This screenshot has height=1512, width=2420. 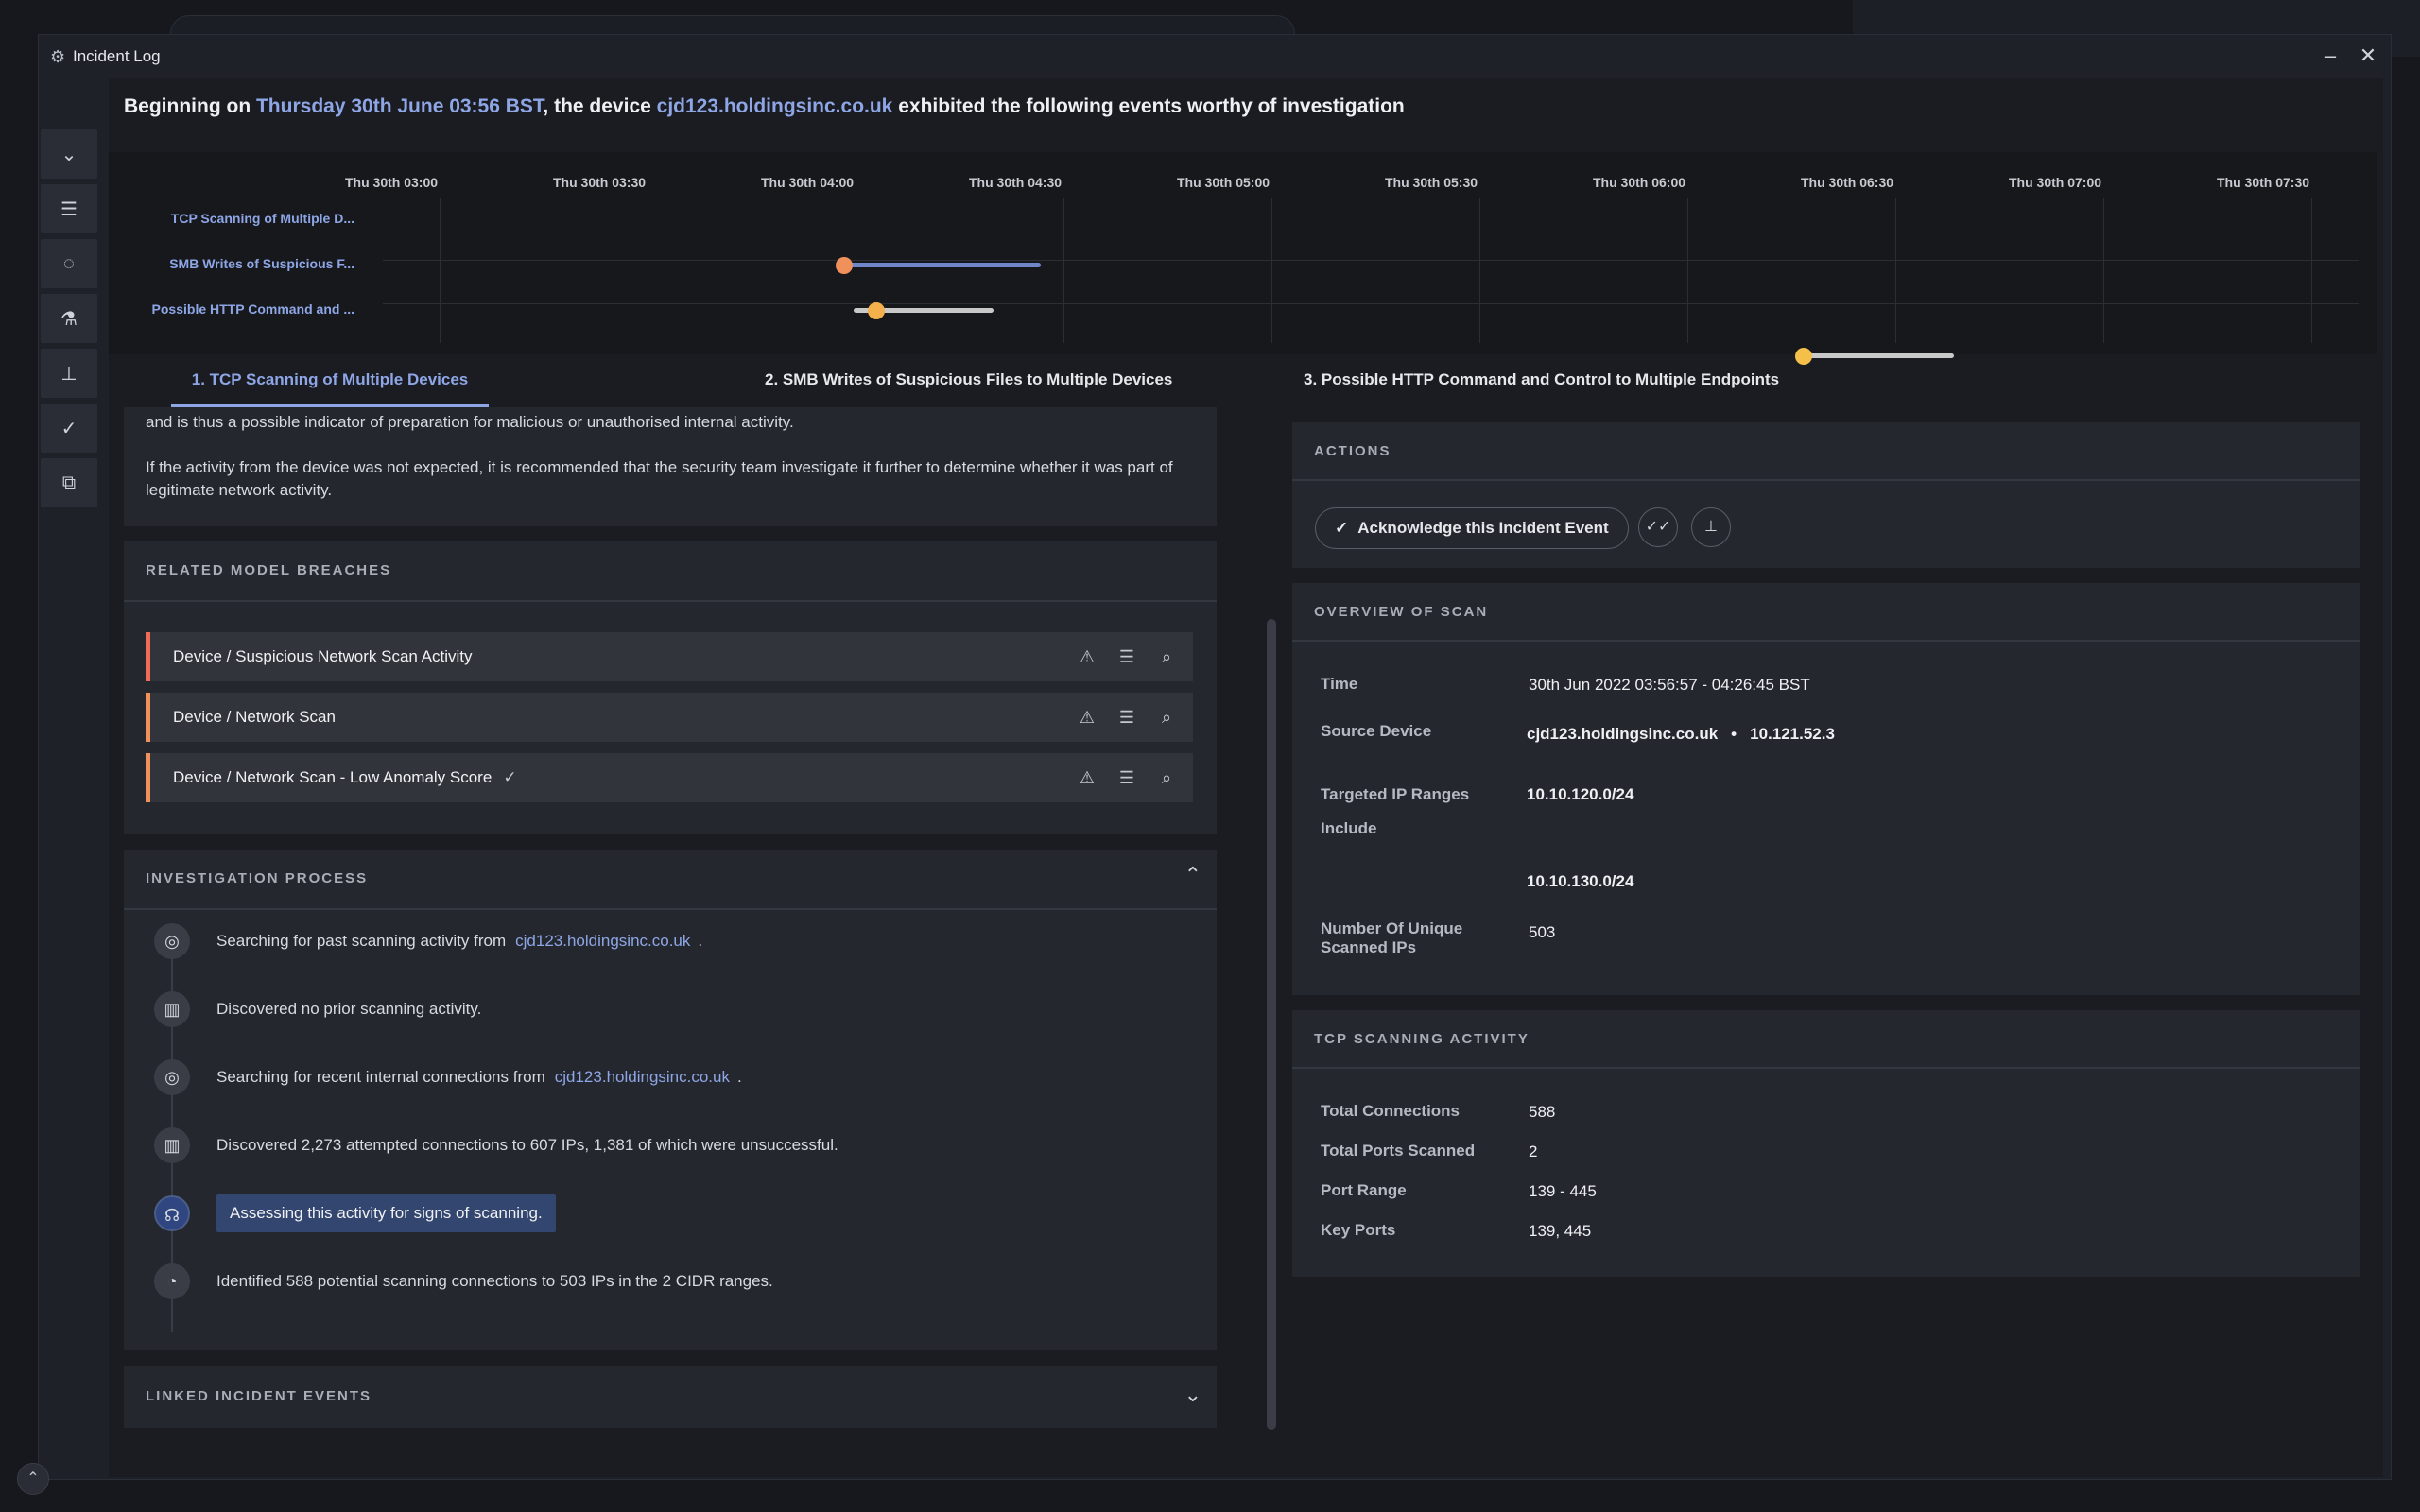 I want to click on acknowledge-button: ✓ Acknowledge this Incident Event, so click(x=1472, y=528).